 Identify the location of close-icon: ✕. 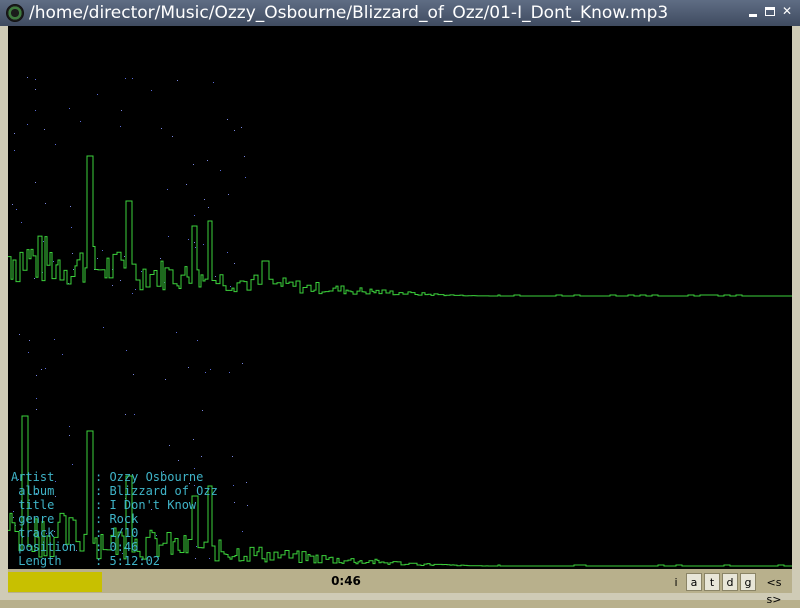
(787, 11).